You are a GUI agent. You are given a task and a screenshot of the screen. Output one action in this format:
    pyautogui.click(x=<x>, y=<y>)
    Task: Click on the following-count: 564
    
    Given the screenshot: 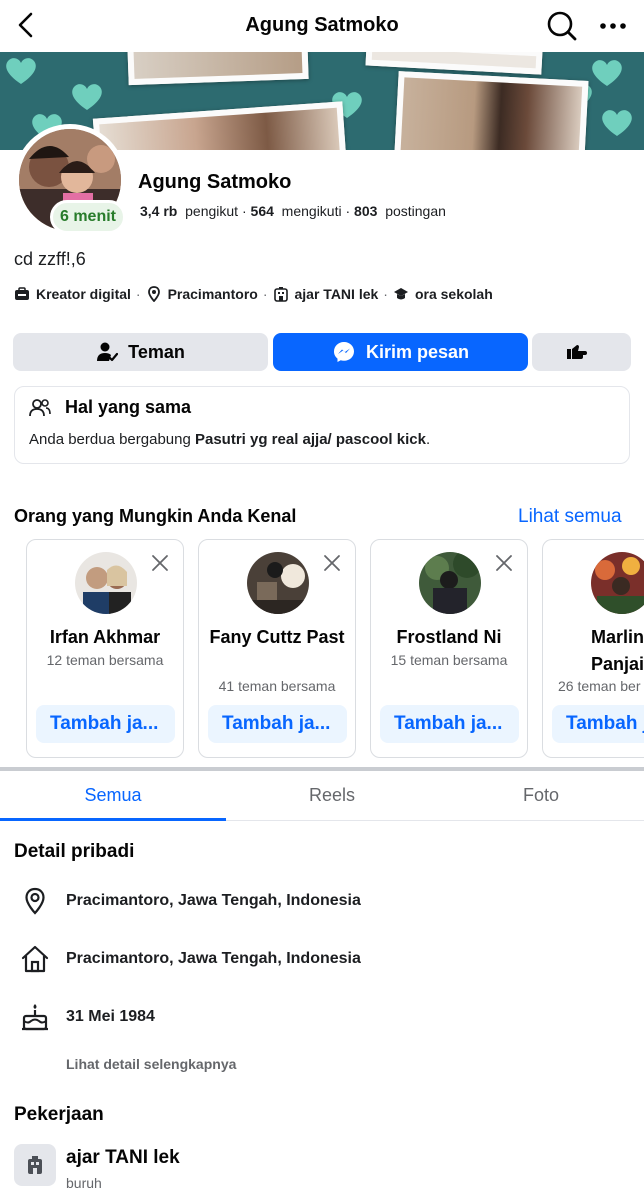 What is the action you would take?
    pyautogui.click(x=262, y=211)
    